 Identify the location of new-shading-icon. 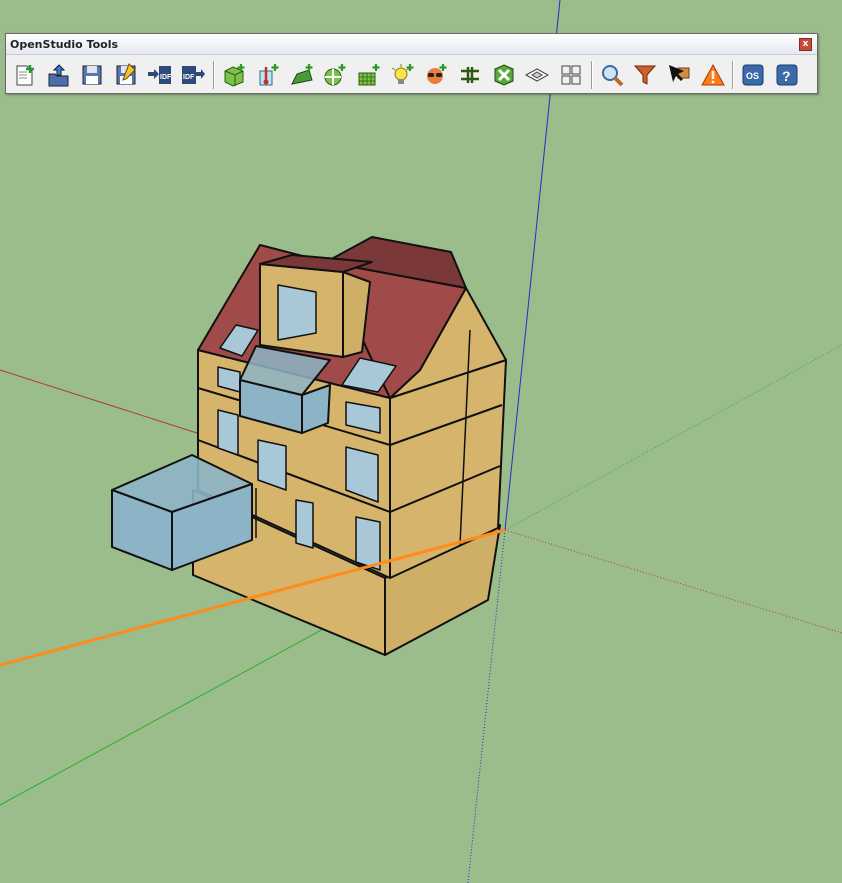
(301, 74).